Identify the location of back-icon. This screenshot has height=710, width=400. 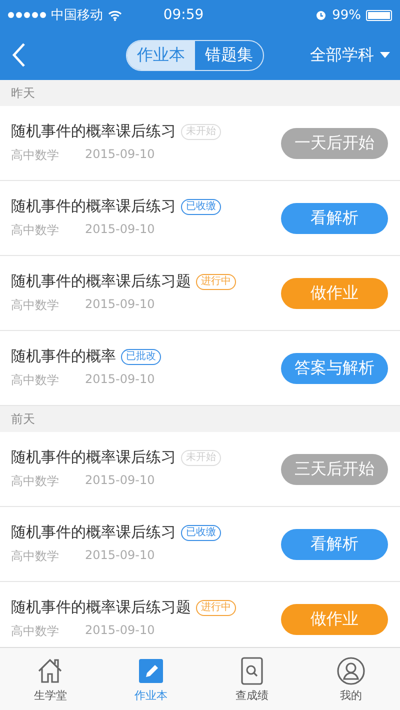
(19, 55).